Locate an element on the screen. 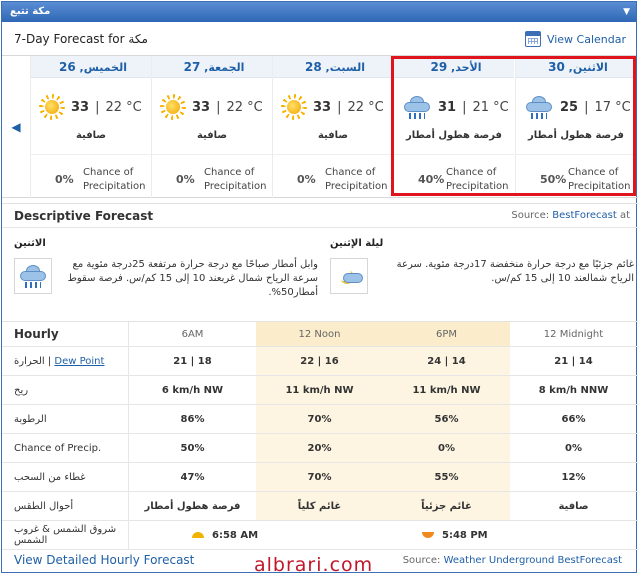  low-temp: 21 °C is located at coordinates (490, 107).